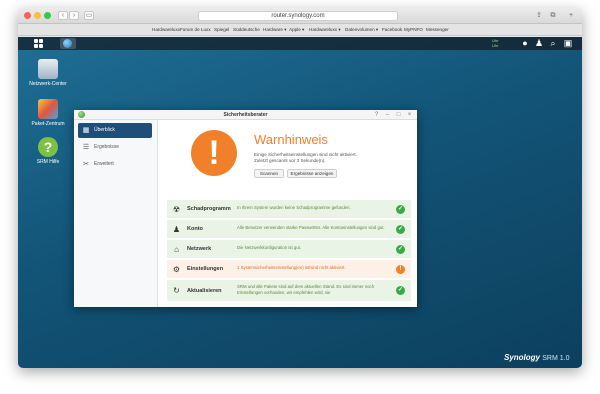  What do you see at coordinates (400, 269) in the screenshot?
I see `warning-small-icon: !` at bounding box center [400, 269].